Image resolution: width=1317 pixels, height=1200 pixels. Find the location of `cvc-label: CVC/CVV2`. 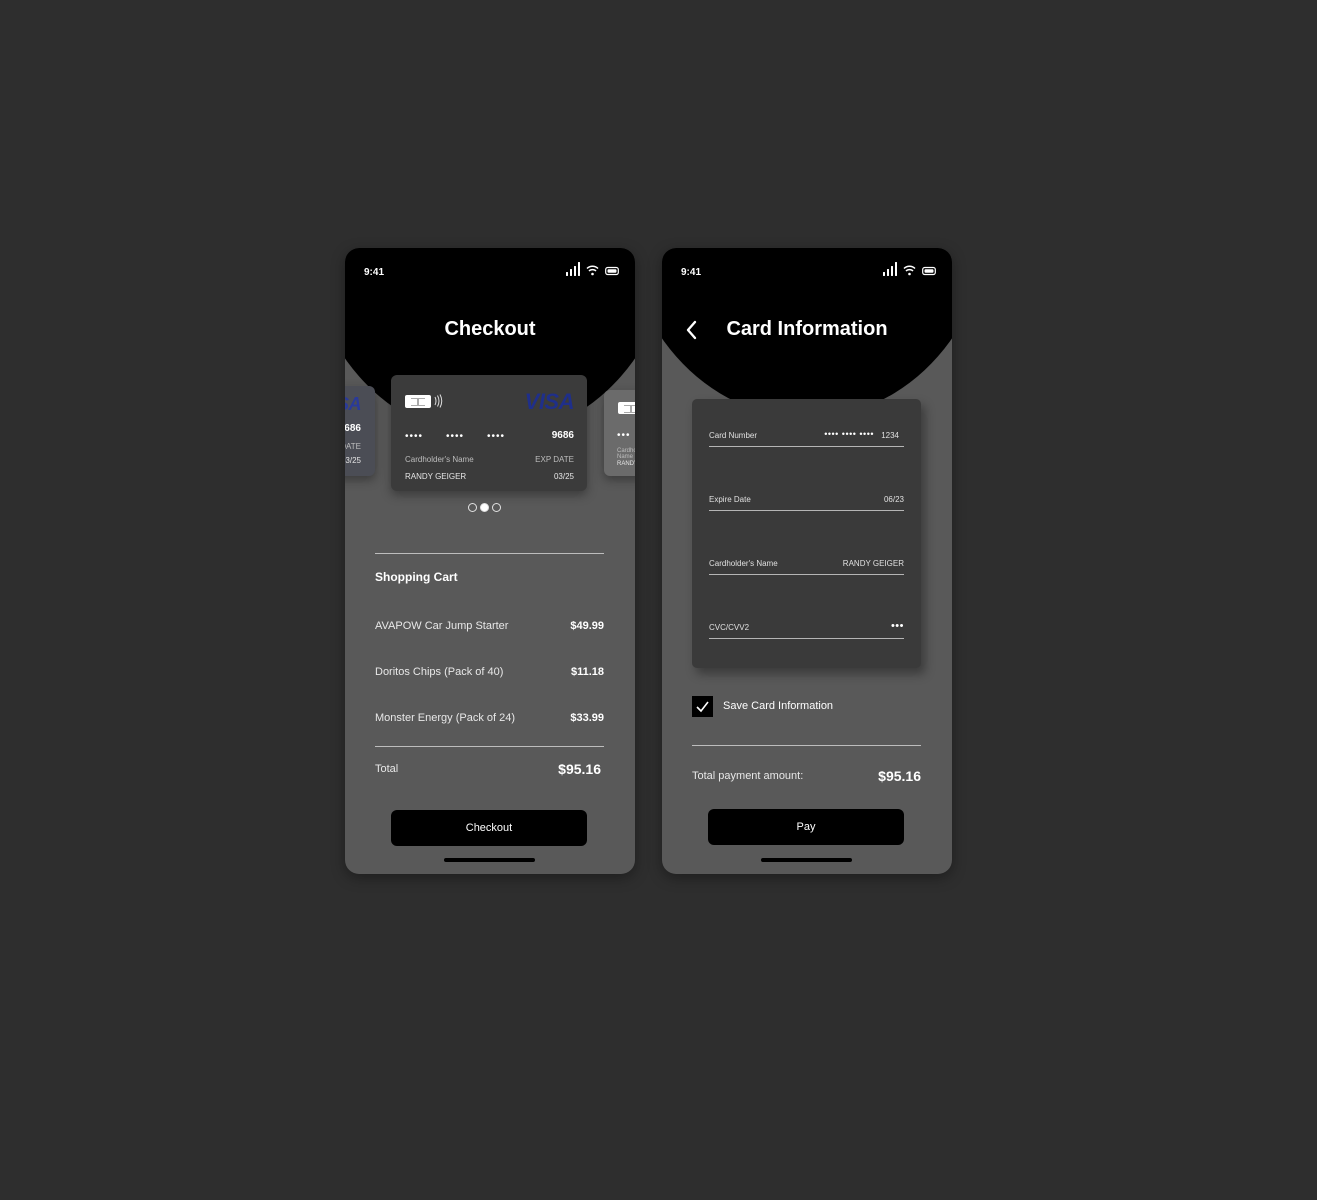

cvc-label: CVC/CVV2 is located at coordinates (729, 627).